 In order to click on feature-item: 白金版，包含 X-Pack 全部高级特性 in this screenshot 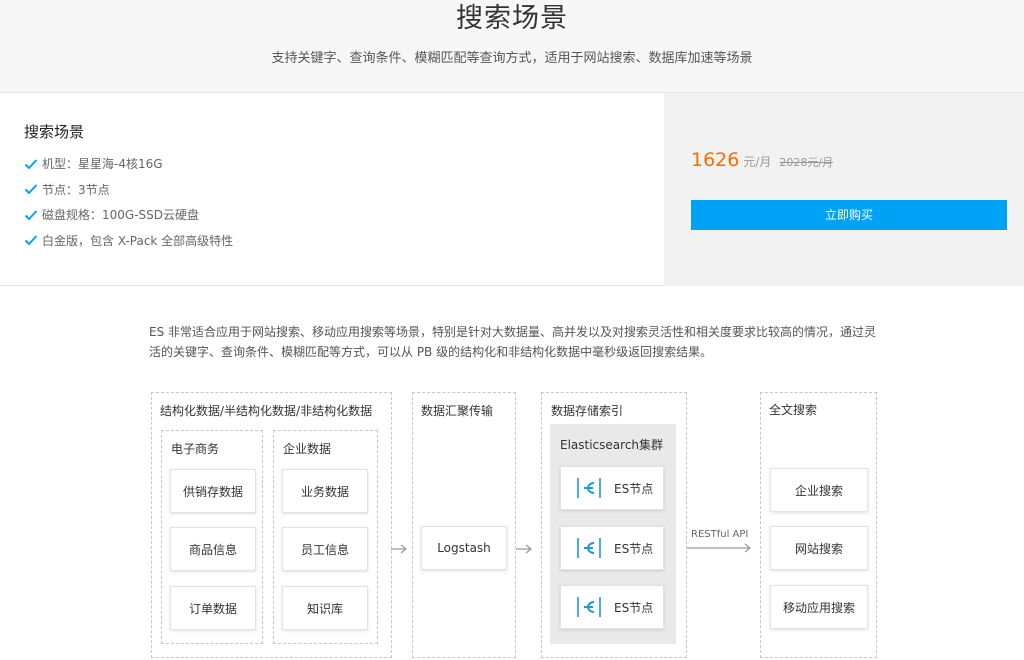, I will do `click(128, 241)`.